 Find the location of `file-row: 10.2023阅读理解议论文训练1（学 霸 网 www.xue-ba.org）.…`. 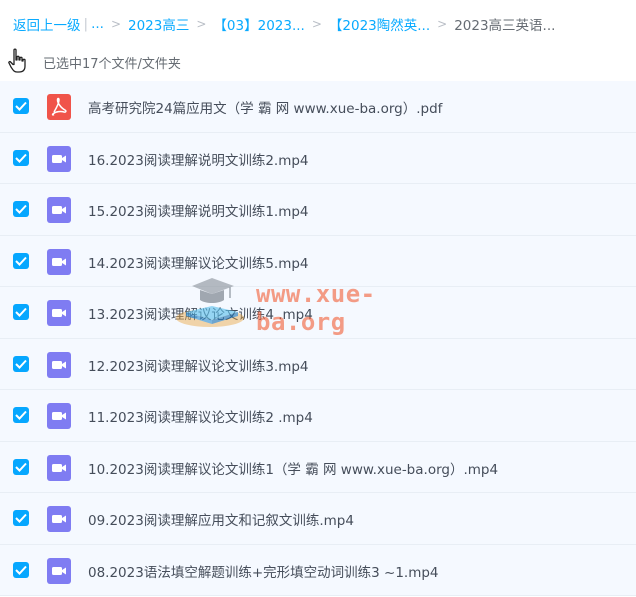

file-row: 10.2023阅读理解议论文训练1（学 霸 网 www.xue-ba.org）.… is located at coordinates (318, 467).